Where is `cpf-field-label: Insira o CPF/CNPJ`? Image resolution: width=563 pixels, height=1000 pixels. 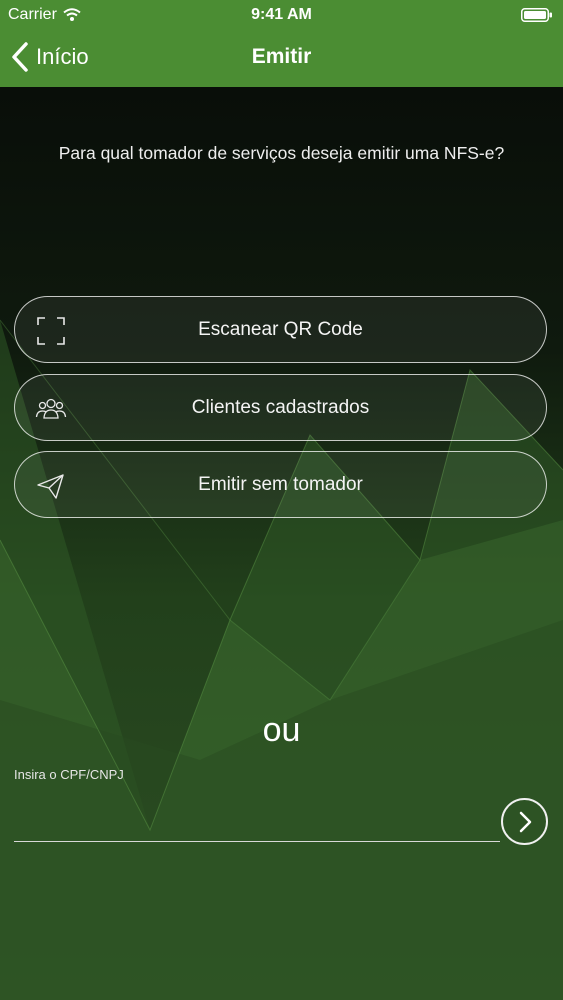 cpf-field-label: Insira o CPF/CNPJ is located at coordinates (69, 774).